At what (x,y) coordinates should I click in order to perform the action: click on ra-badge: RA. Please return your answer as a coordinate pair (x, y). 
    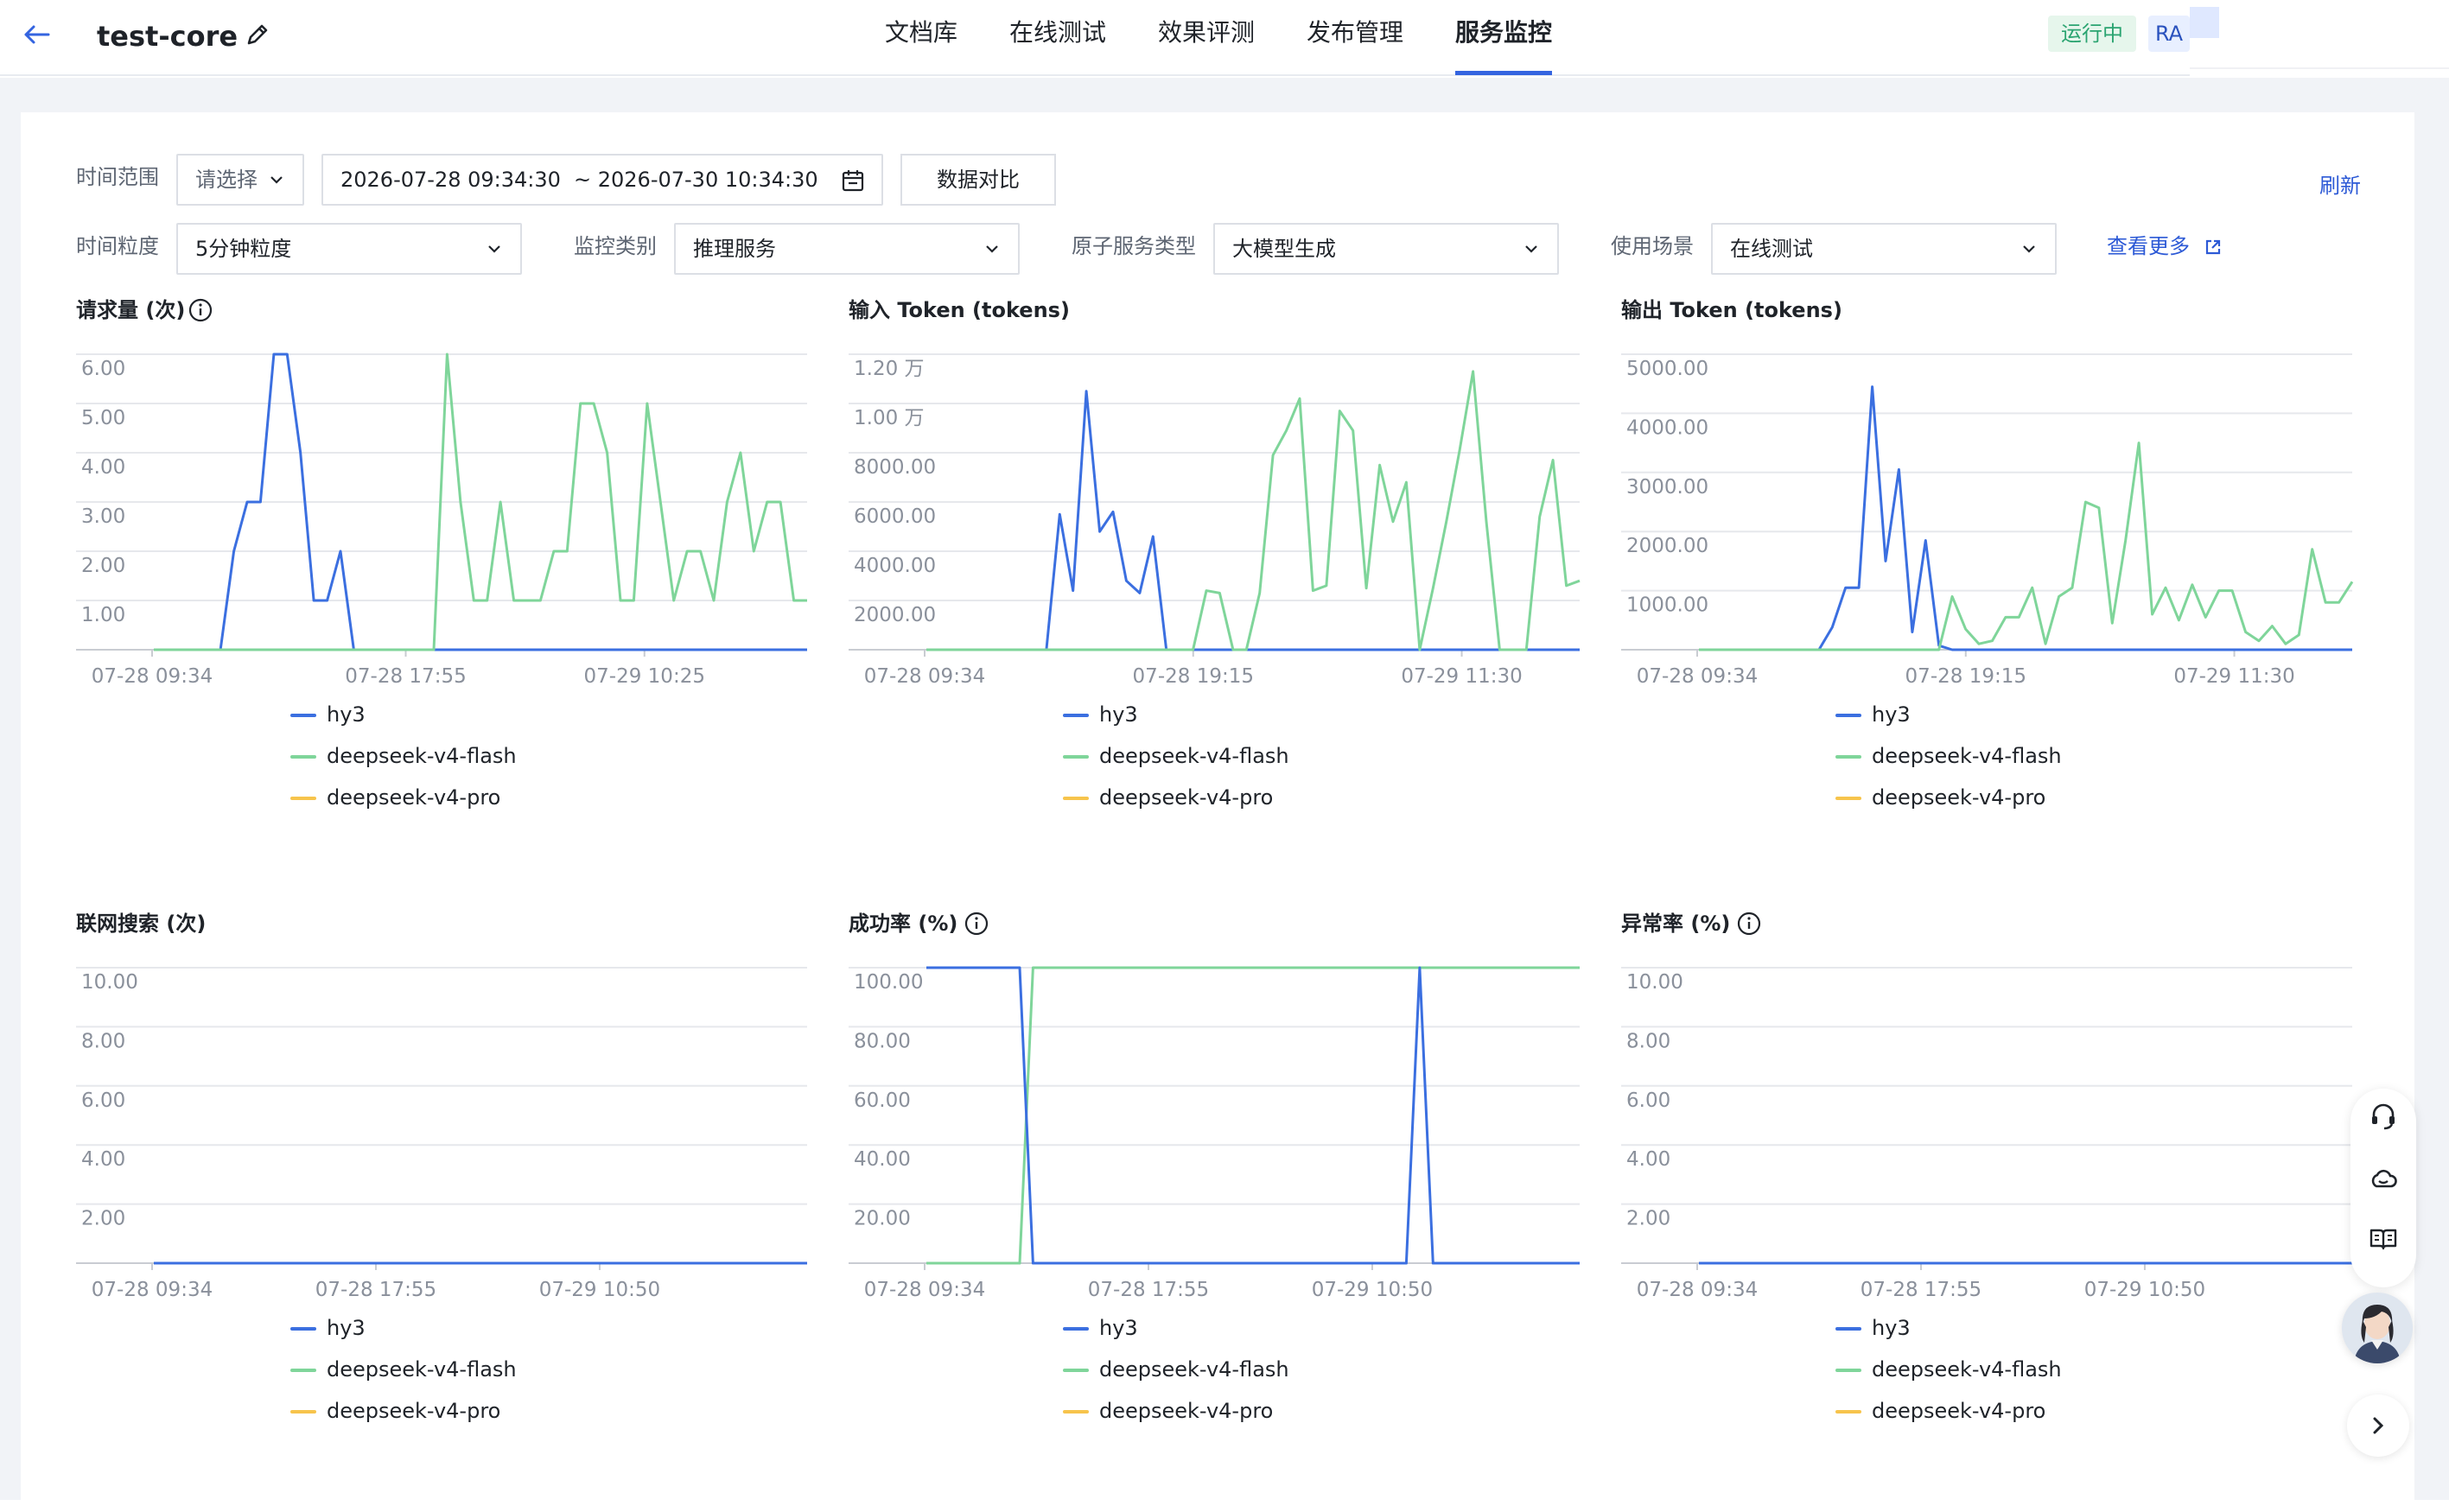
    Looking at the image, I should click on (2169, 34).